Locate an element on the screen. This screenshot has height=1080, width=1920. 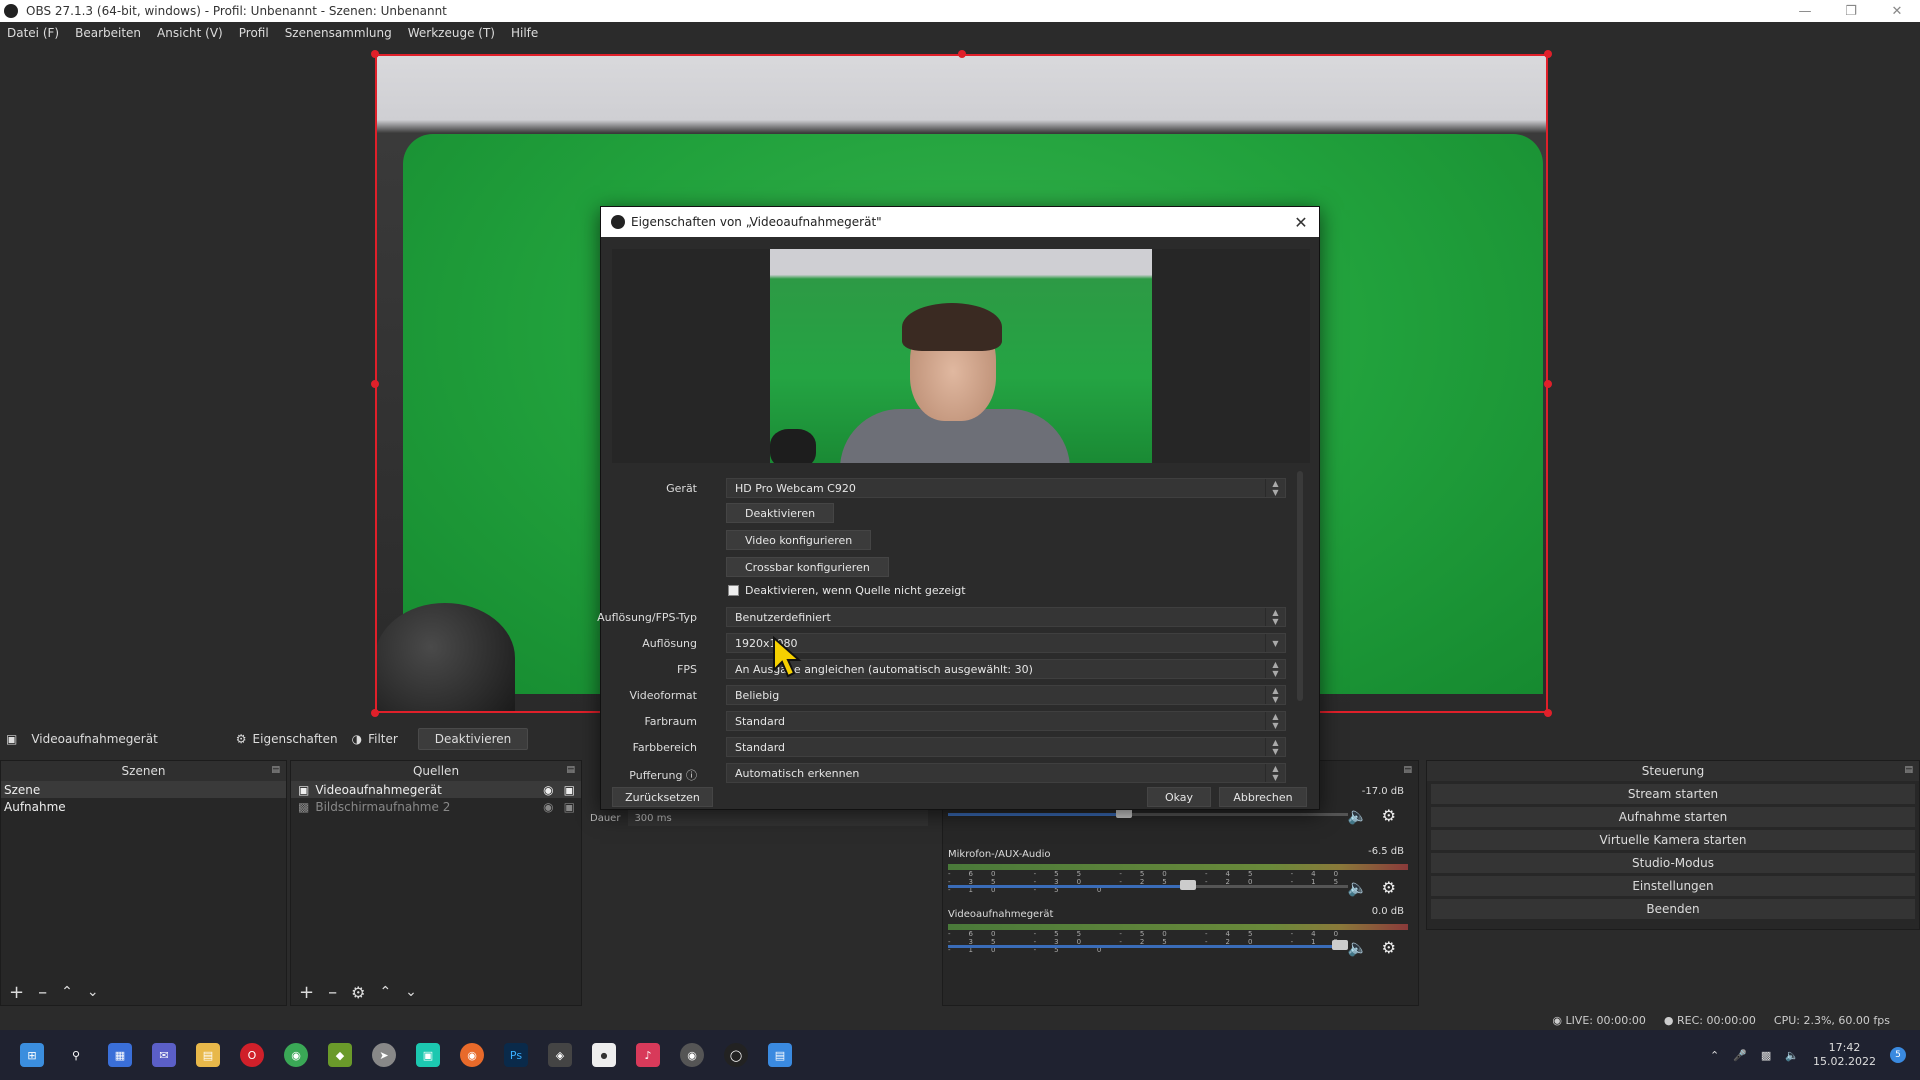
video-format-select: Beliebig ▲ ▼ is located at coordinates (1006, 695).